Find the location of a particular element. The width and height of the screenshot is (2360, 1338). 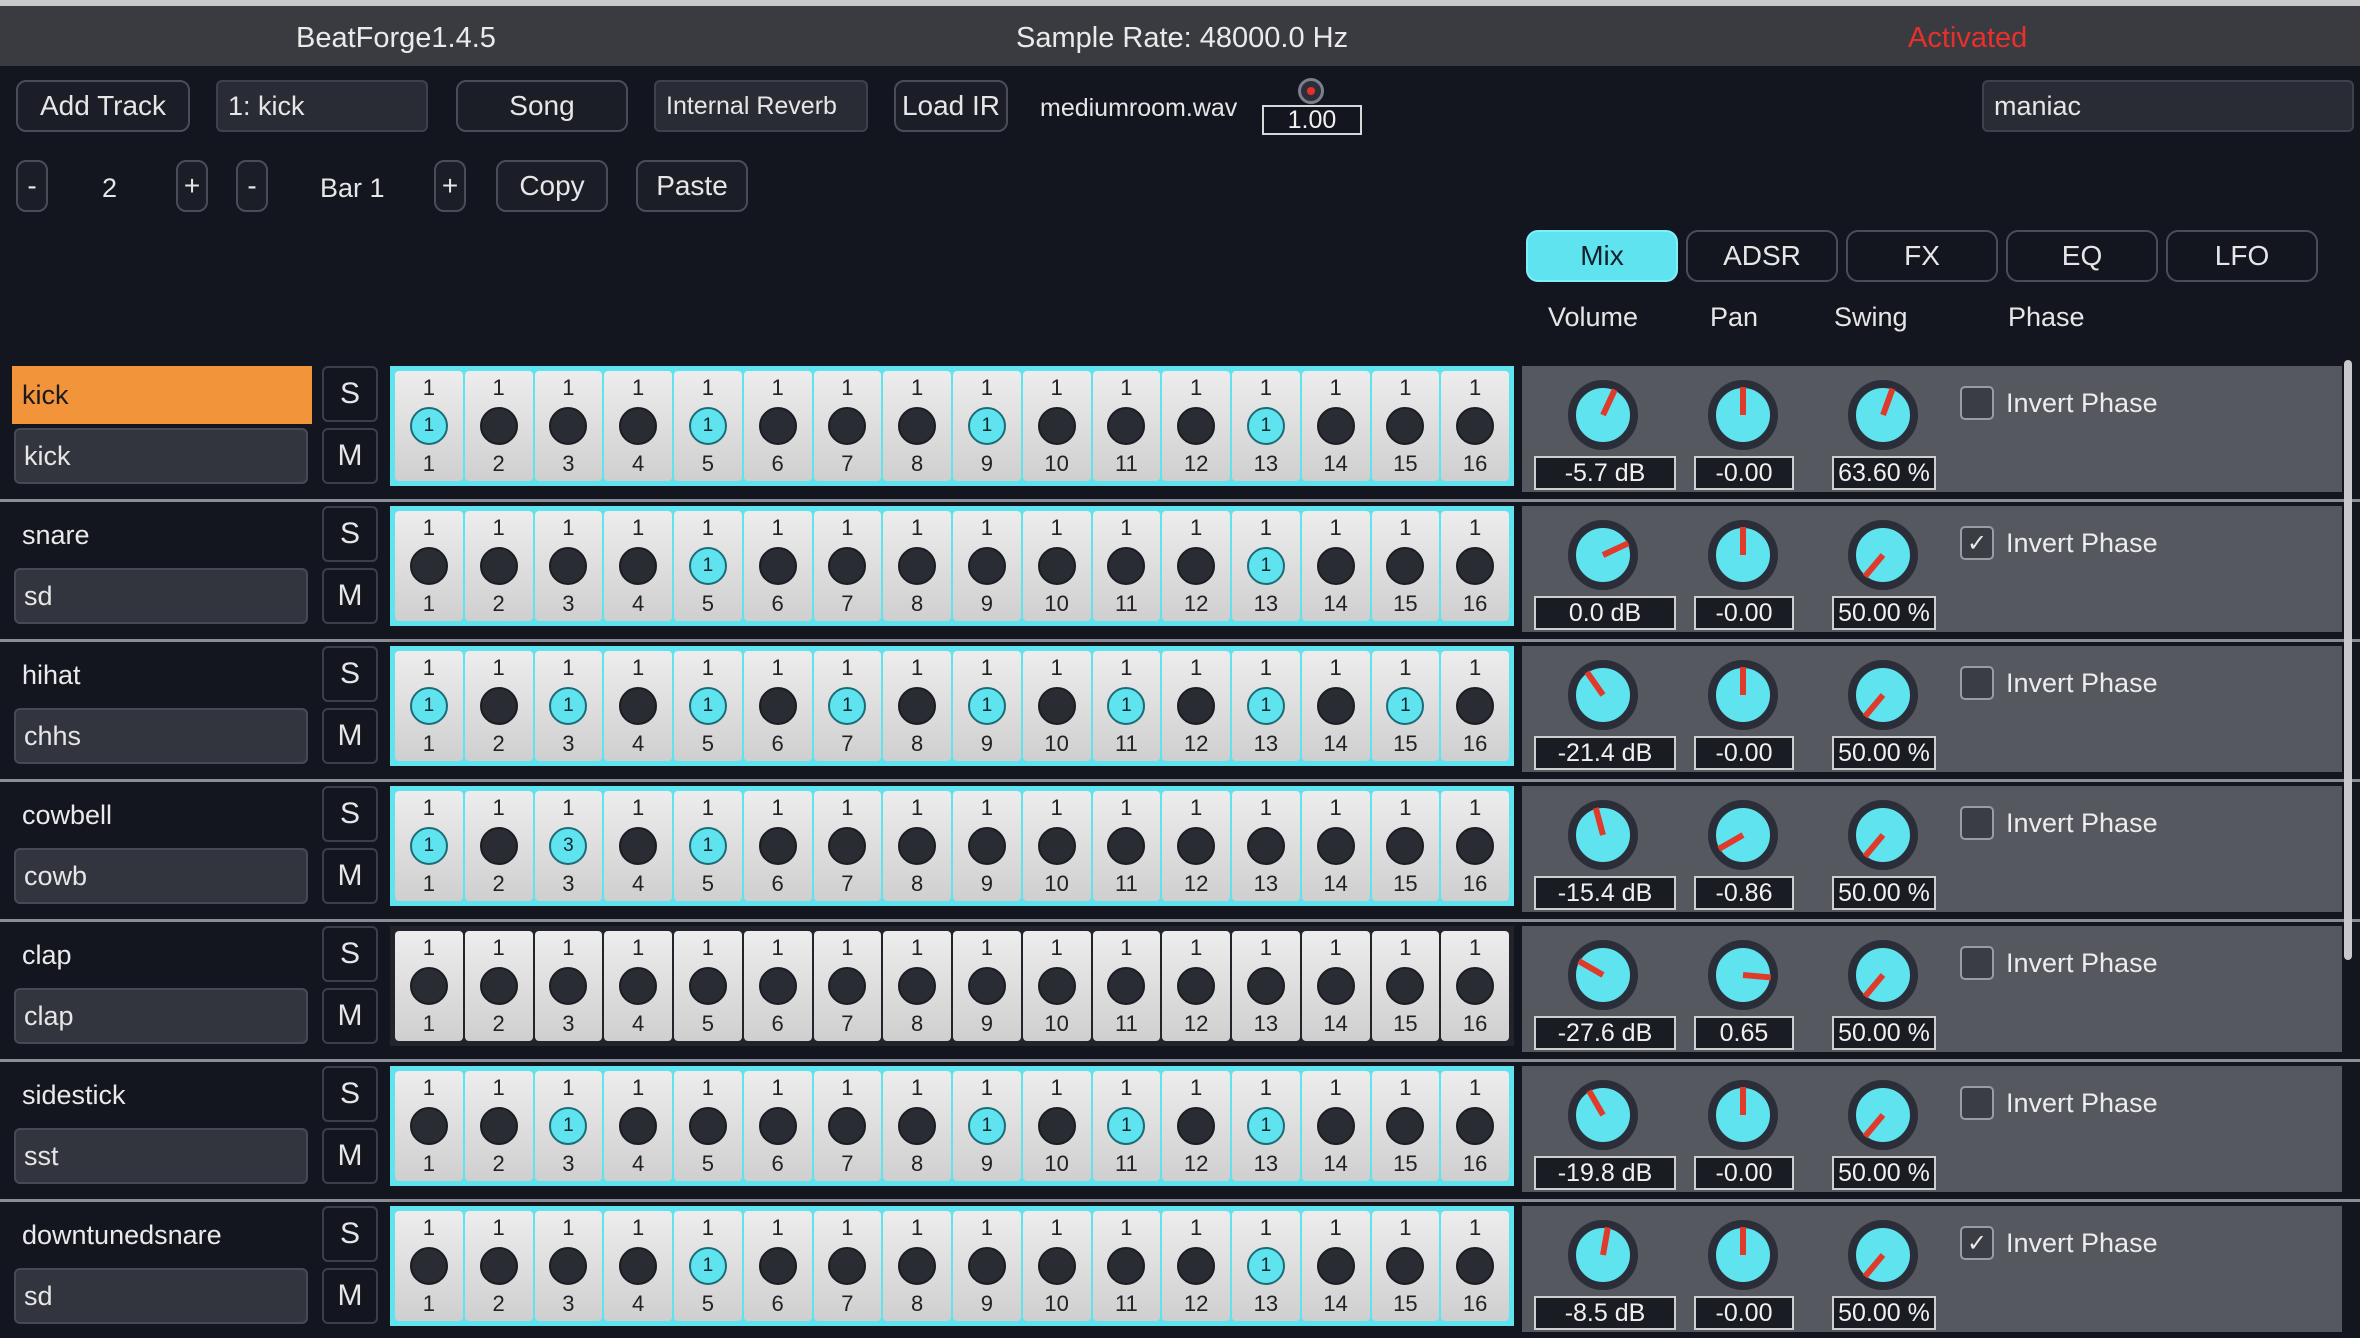

volume-value: -15.4 dB is located at coordinates (1605, 893).